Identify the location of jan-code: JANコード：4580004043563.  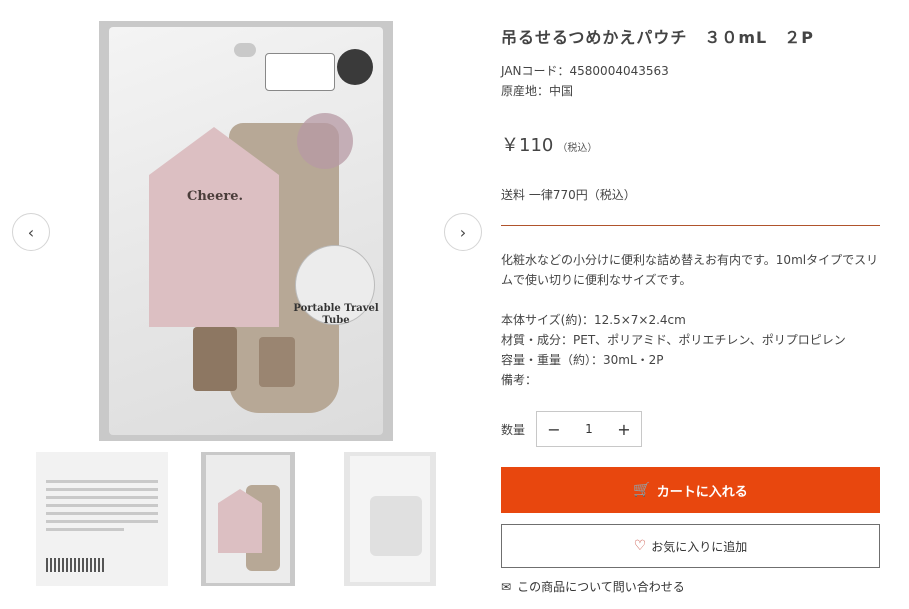
(585, 71).